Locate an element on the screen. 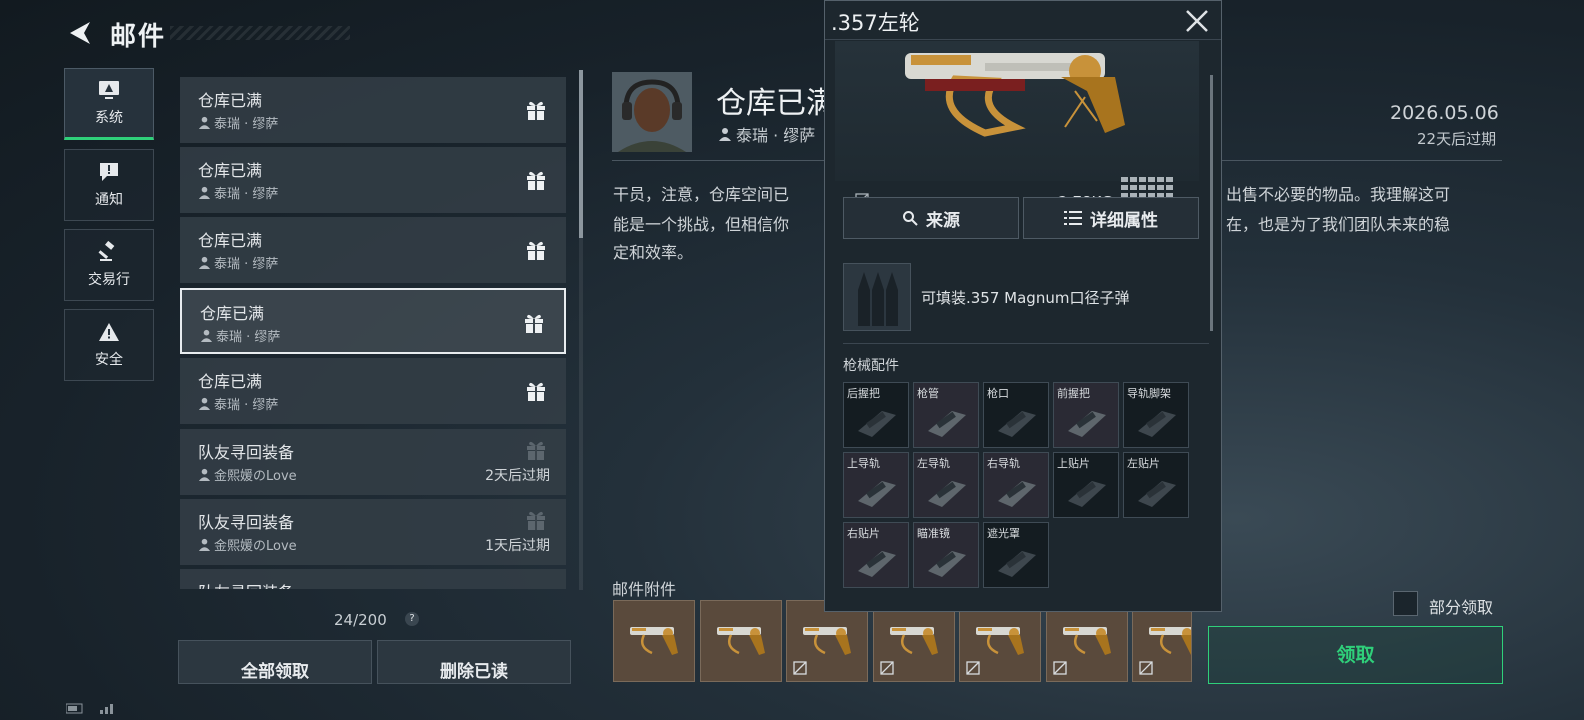 The width and height of the screenshot is (1584, 720). delete-read-button: 删除已读 is located at coordinates (474, 662).